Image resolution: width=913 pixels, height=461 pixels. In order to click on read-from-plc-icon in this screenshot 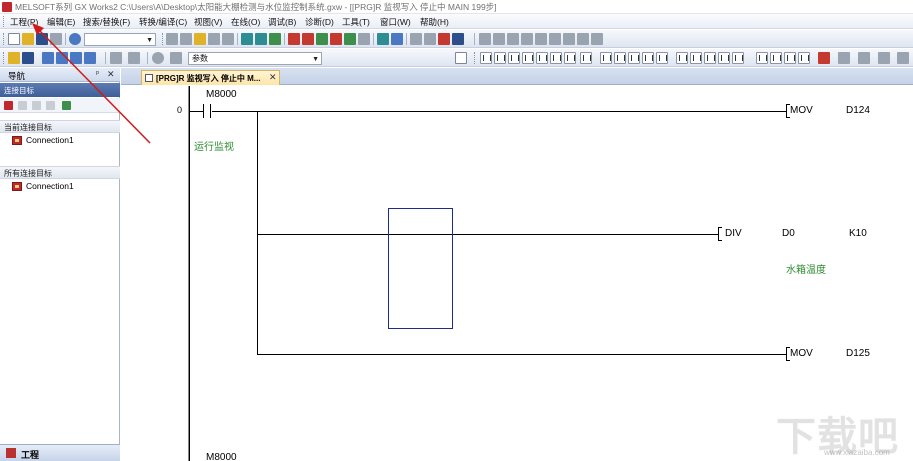, I will do `click(247, 39)`.